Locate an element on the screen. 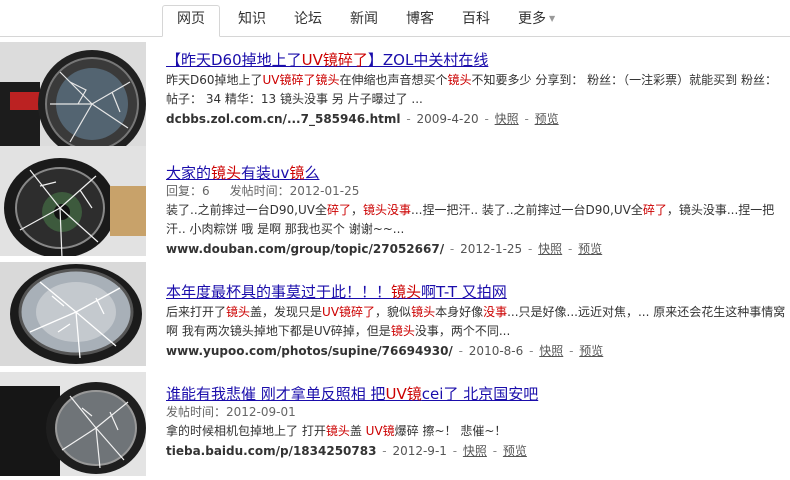  tab-blog: 博客 is located at coordinates (420, 21).